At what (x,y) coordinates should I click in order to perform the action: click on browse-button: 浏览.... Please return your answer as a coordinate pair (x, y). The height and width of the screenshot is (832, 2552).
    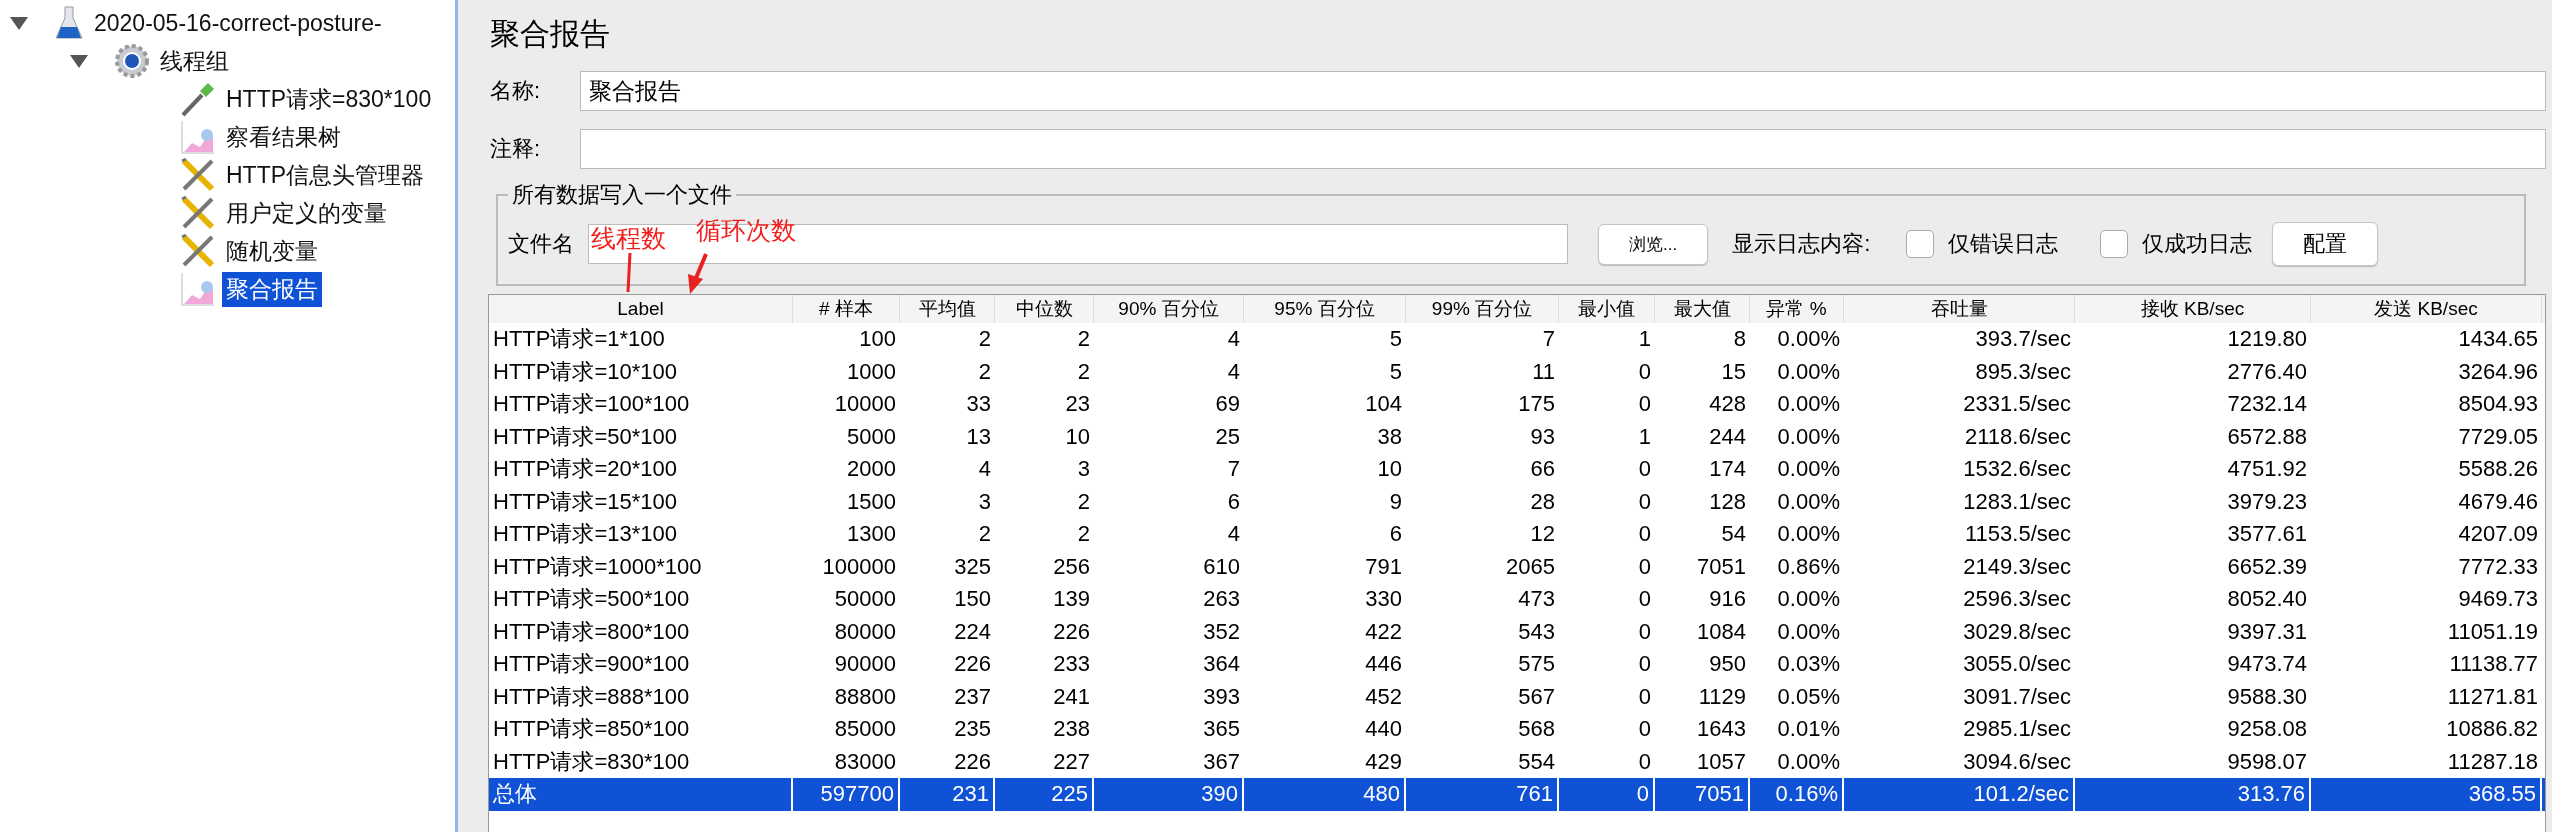
    Looking at the image, I should click on (1653, 244).